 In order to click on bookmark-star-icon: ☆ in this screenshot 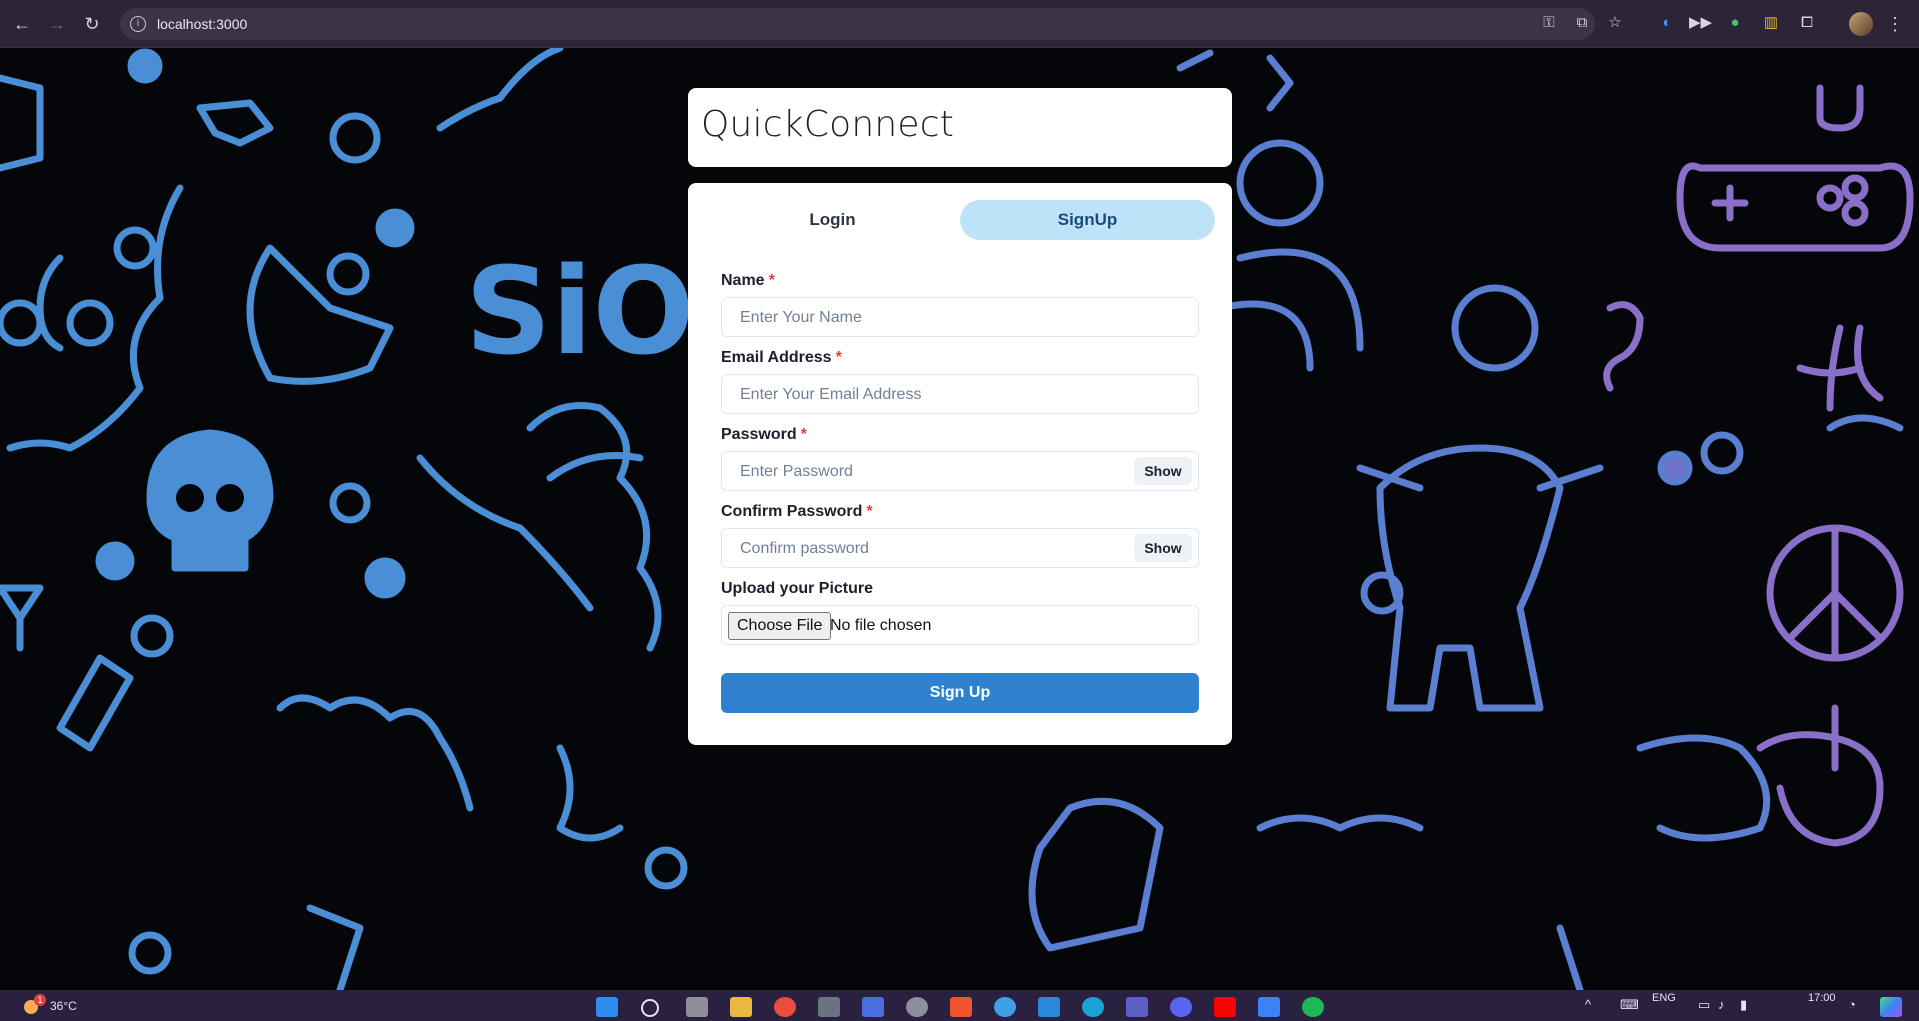, I will do `click(1615, 23)`.